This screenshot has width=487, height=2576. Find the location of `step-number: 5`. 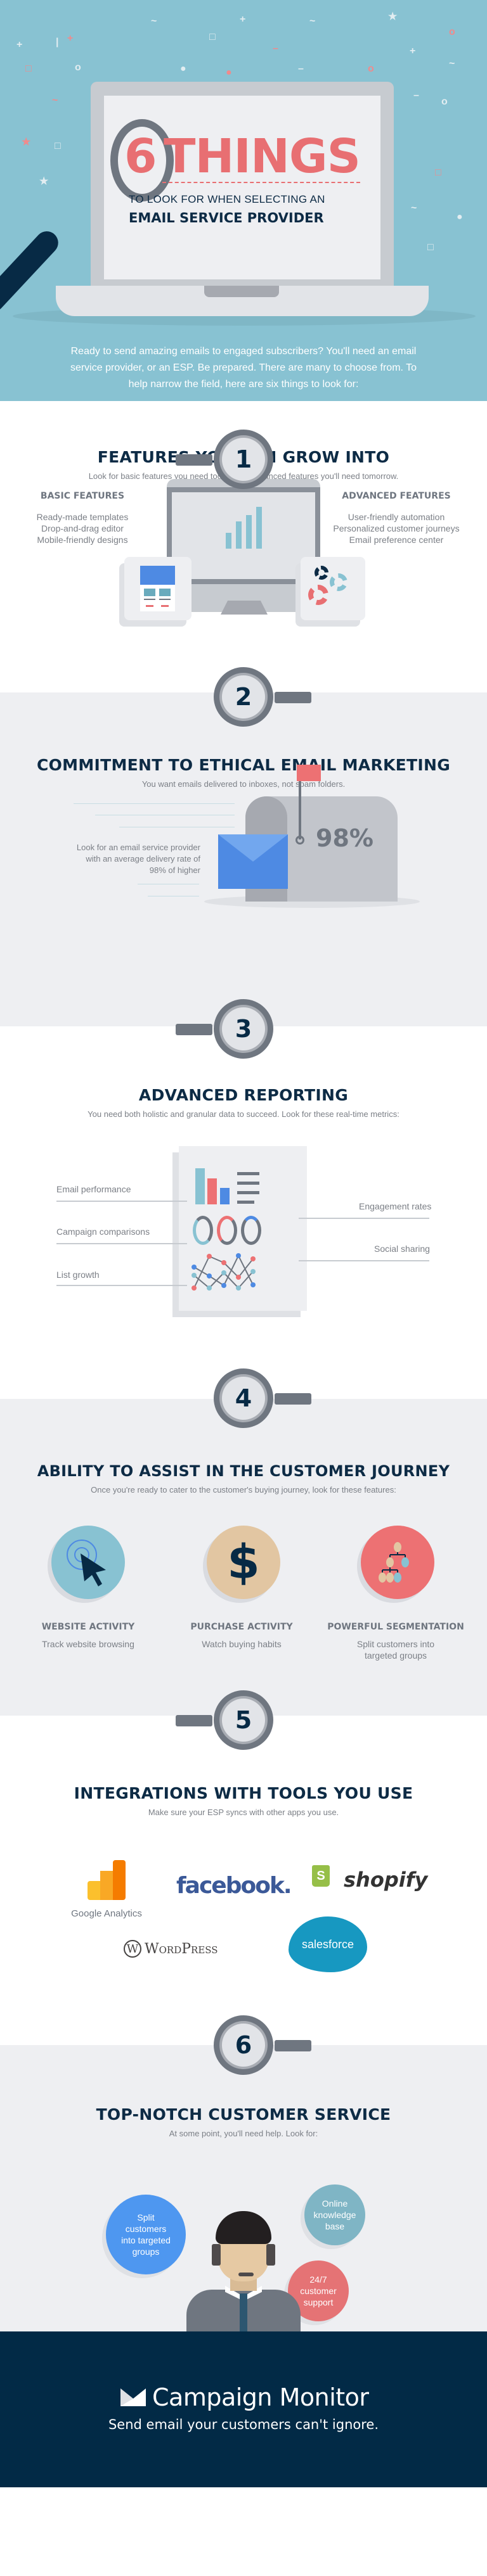

step-number: 5 is located at coordinates (243, 1721).